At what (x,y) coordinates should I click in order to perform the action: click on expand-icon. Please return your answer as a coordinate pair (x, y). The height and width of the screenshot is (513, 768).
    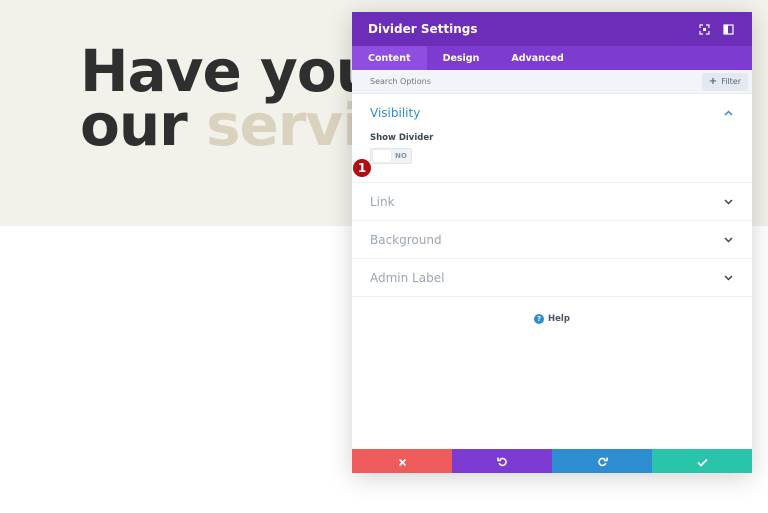
    Looking at the image, I should click on (704, 29).